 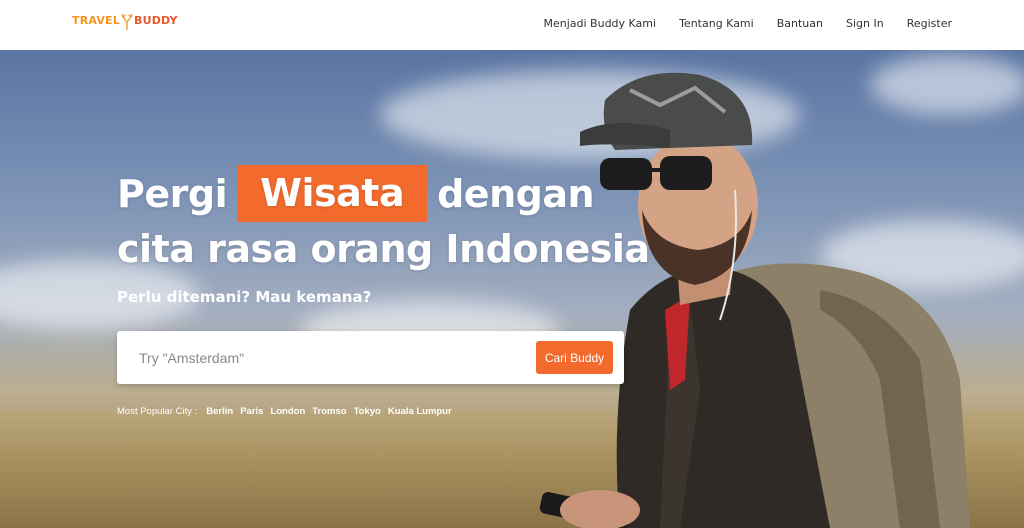 I want to click on headline-highlight: Wisata, so click(x=332, y=193).